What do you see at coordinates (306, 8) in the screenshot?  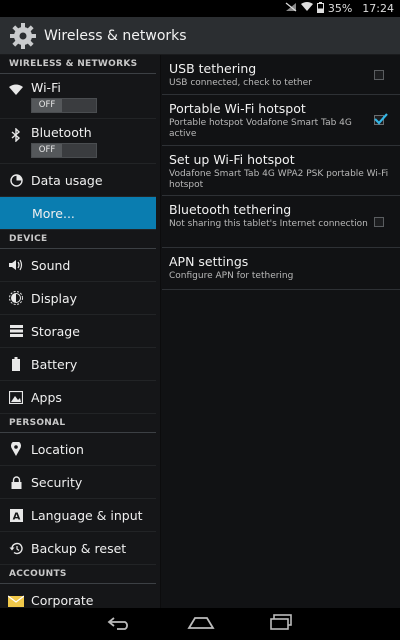 I see `wifi-status-icon` at bounding box center [306, 8].